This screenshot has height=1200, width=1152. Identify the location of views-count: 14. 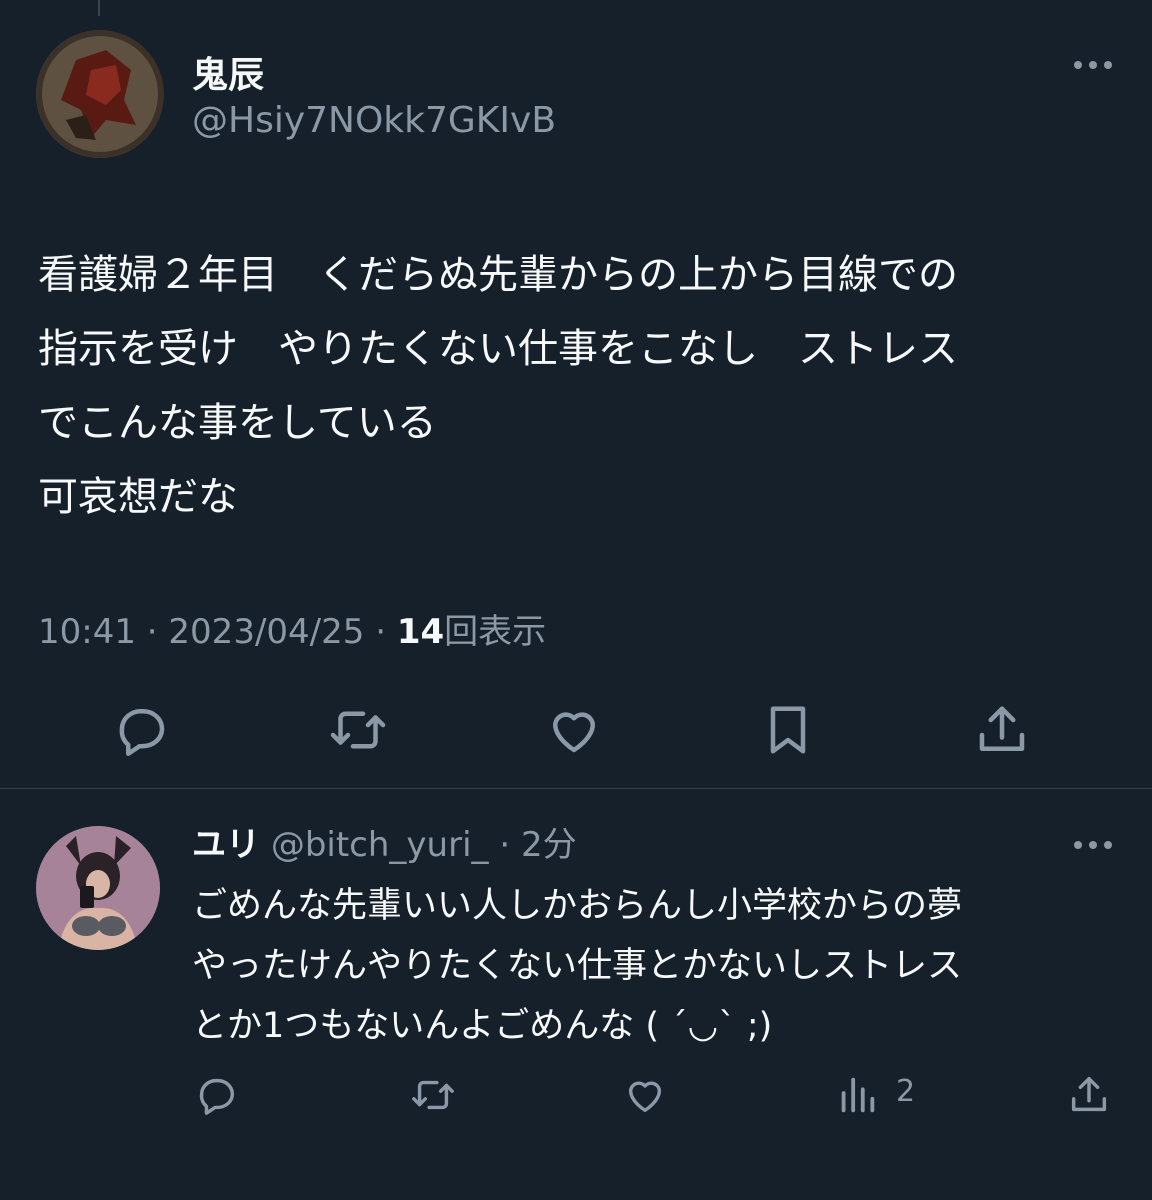
(420, 632).